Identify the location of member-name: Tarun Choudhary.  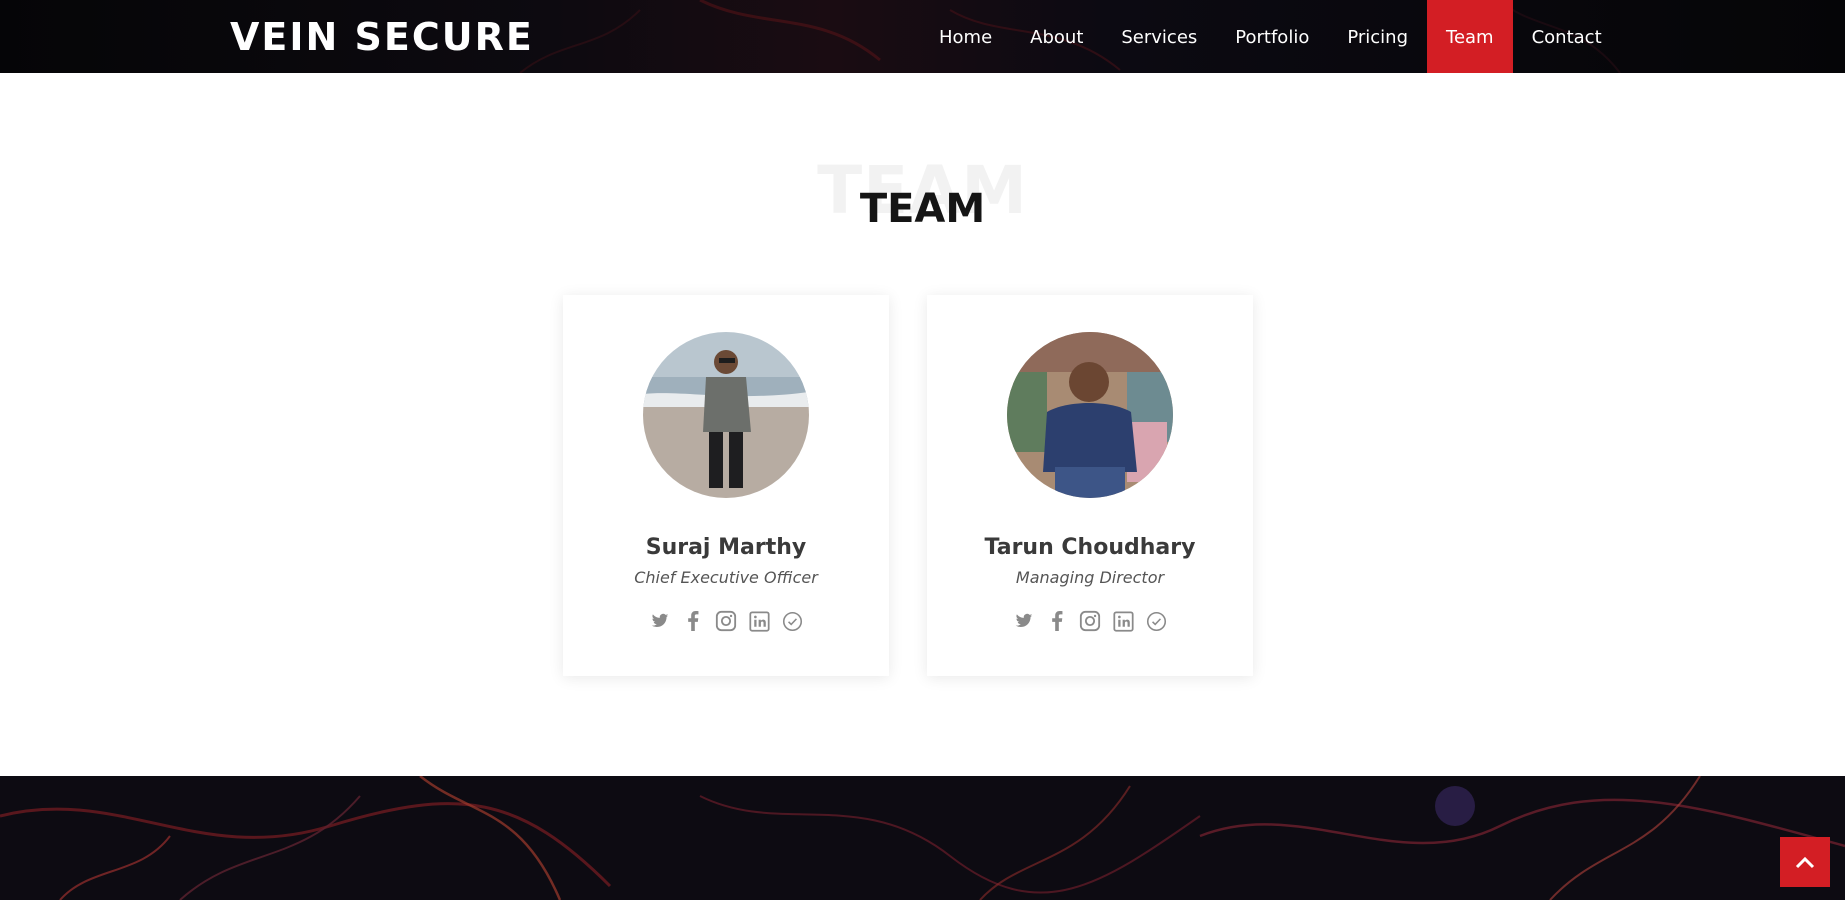
(1090, 547).